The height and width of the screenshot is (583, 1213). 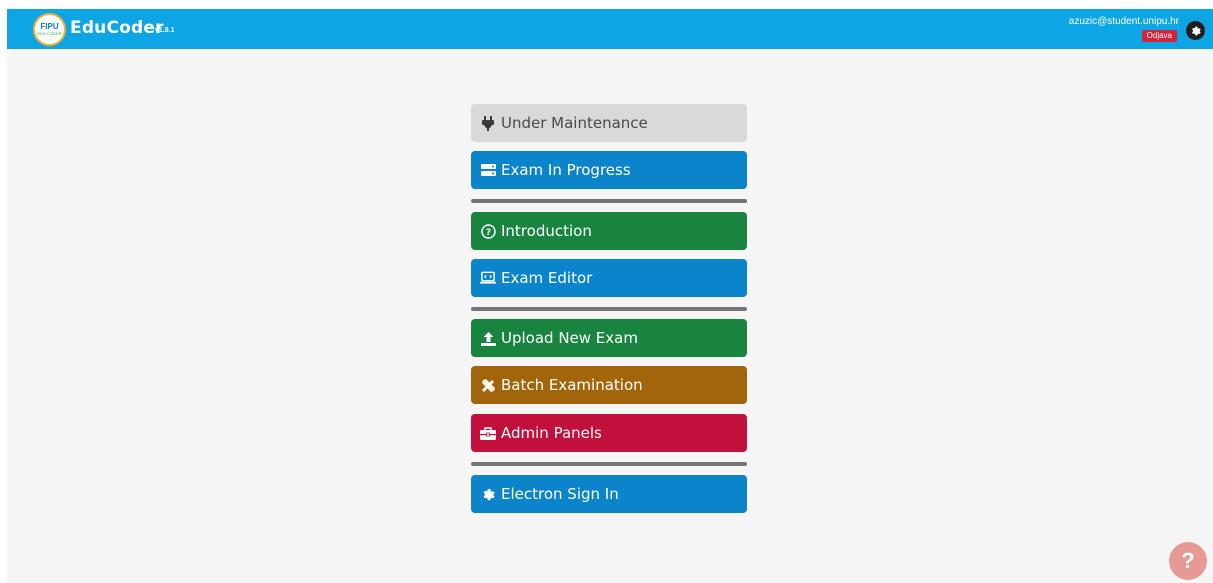 I want to click on cog-icon, so click(x=488, y=494).